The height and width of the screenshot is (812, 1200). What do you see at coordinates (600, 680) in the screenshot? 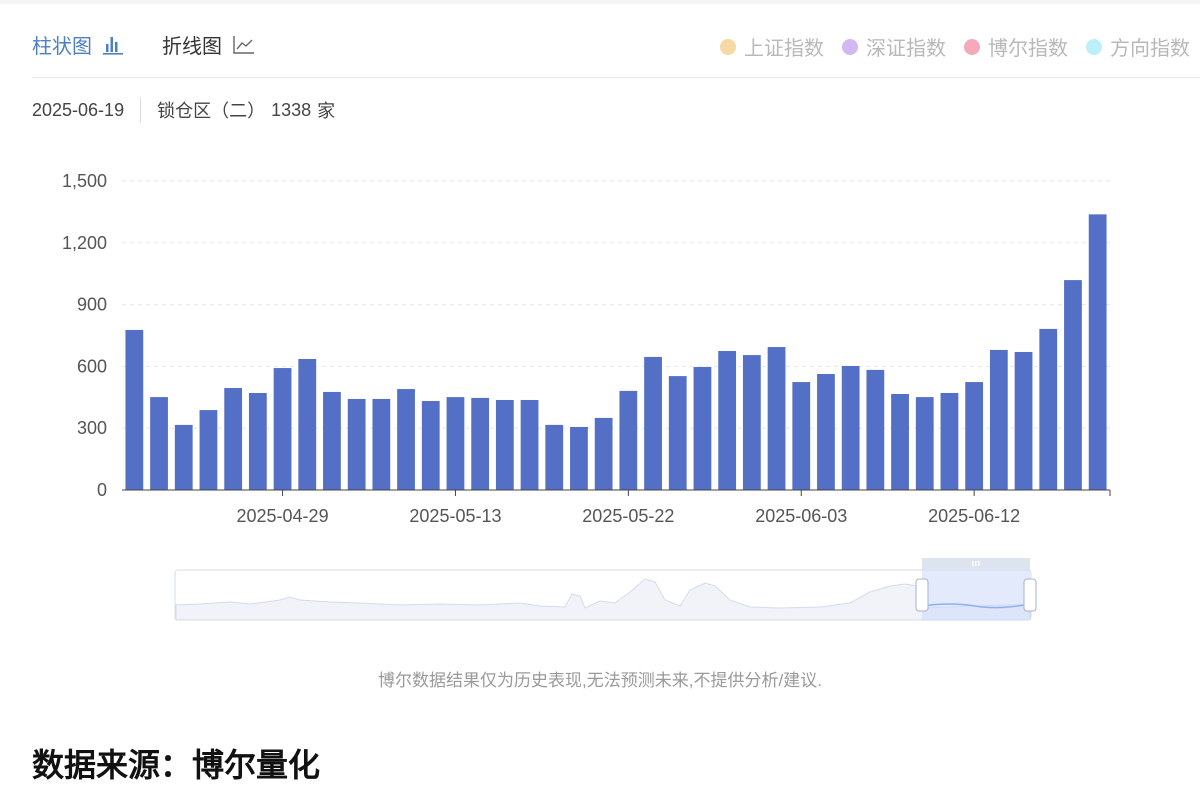
I see `disclaimer-text: 博尔数据结果仅为历史表现,无法预测未来,不提供分析/建议.` at bounding box center [600, 680].